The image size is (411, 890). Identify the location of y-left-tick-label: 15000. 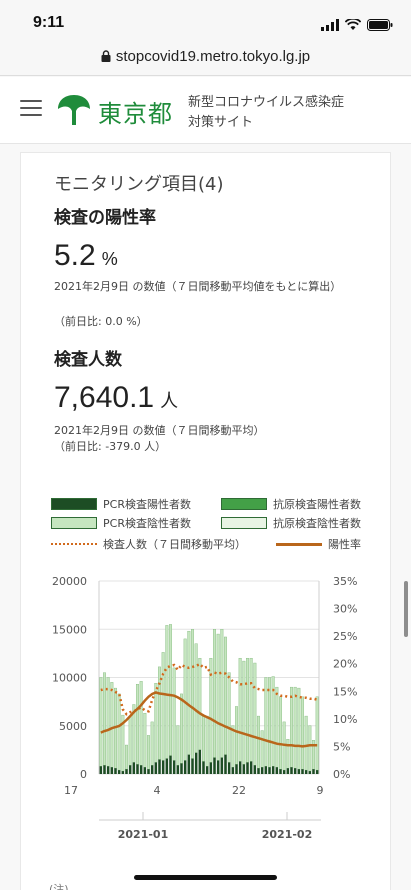
(69, 629).